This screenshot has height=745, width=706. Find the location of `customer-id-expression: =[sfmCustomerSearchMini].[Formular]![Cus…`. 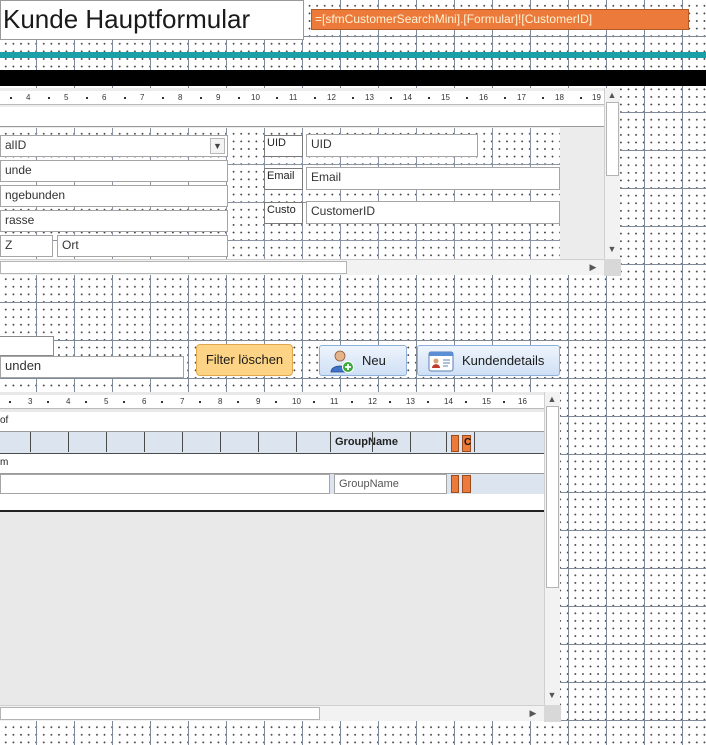

customer-id-expression: =[sfmCustomerSearchMini].[Formular]![Cus… is located at coordinates (500, 19).